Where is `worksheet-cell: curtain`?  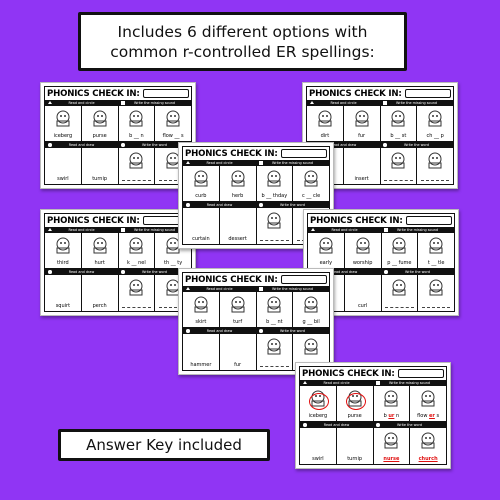
worksheet-cell: curtain is located at coordinates (201, 226).